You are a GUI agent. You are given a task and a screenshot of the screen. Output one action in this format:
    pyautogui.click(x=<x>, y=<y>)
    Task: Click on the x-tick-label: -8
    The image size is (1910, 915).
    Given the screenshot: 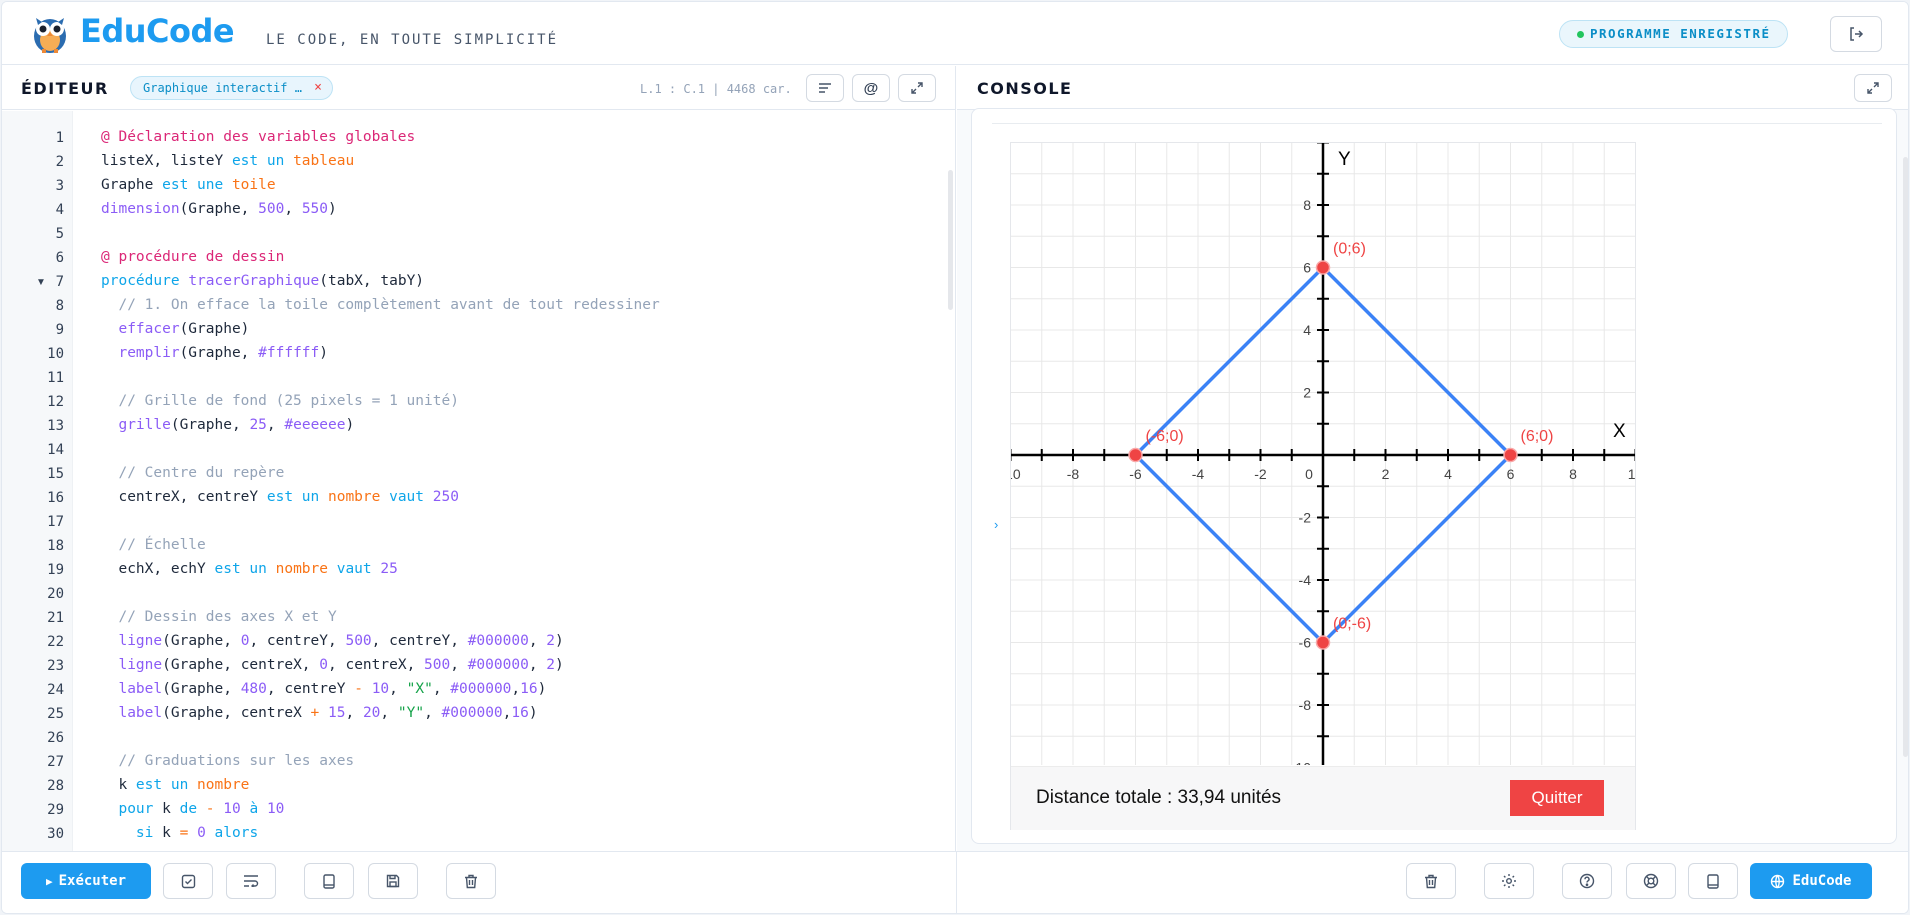 What is the action you would take?
    pyautogui.click(x=1073, y=474)
    